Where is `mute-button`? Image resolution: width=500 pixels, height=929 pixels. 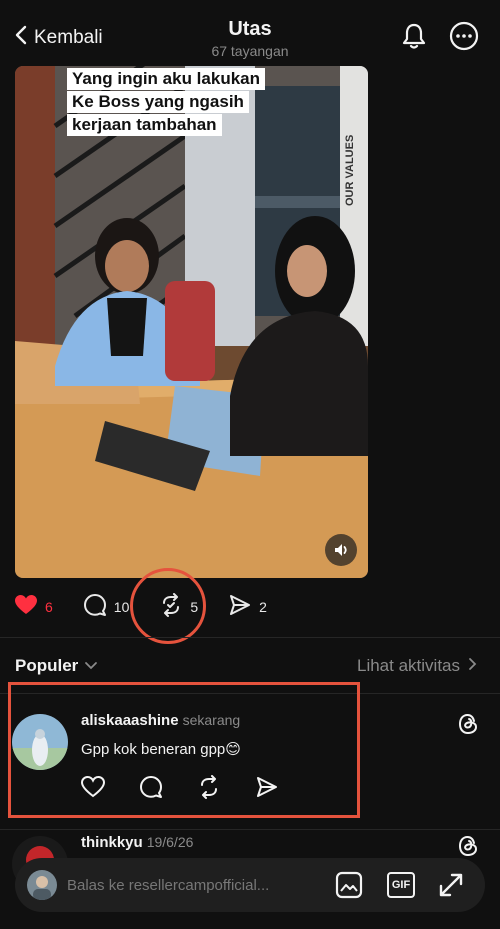
mute-button is located at coordinates (341, 550).